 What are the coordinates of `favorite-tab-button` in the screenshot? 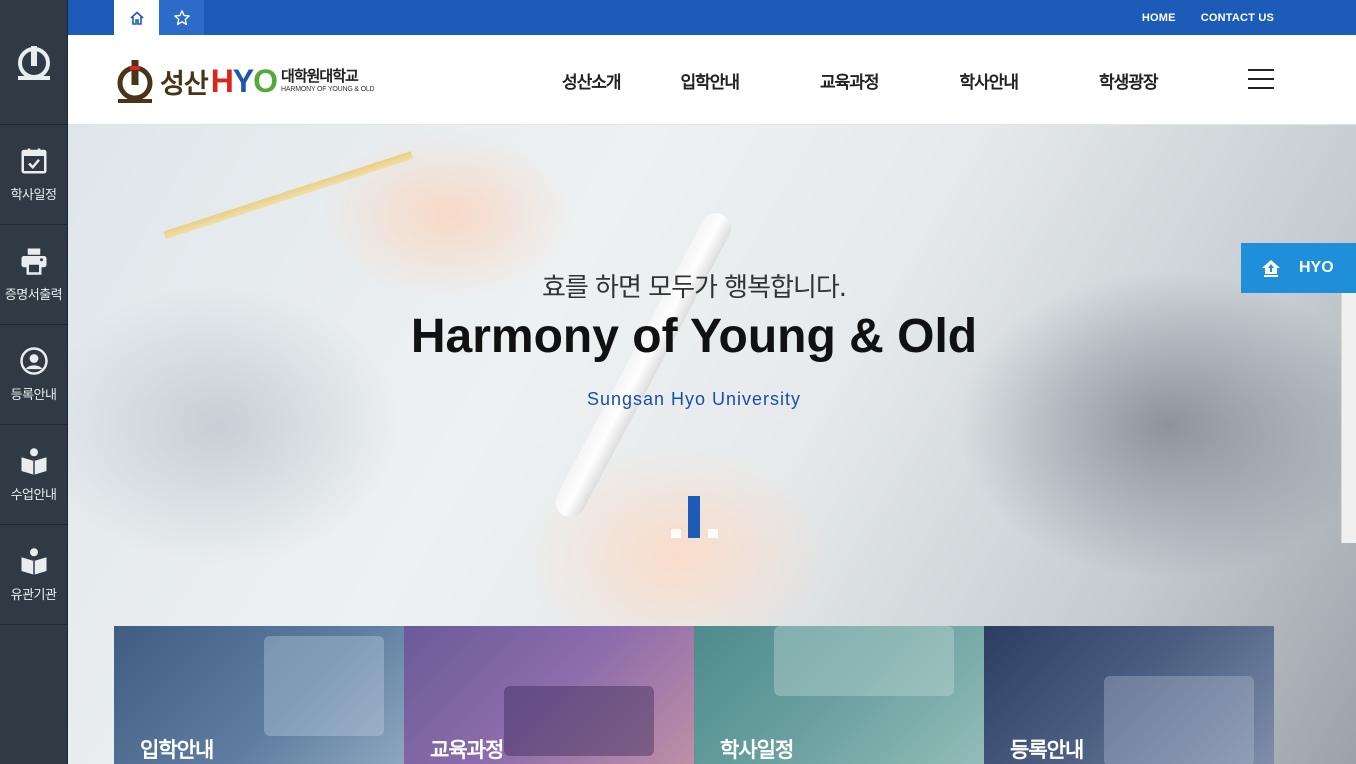 It's located at (181, 17).